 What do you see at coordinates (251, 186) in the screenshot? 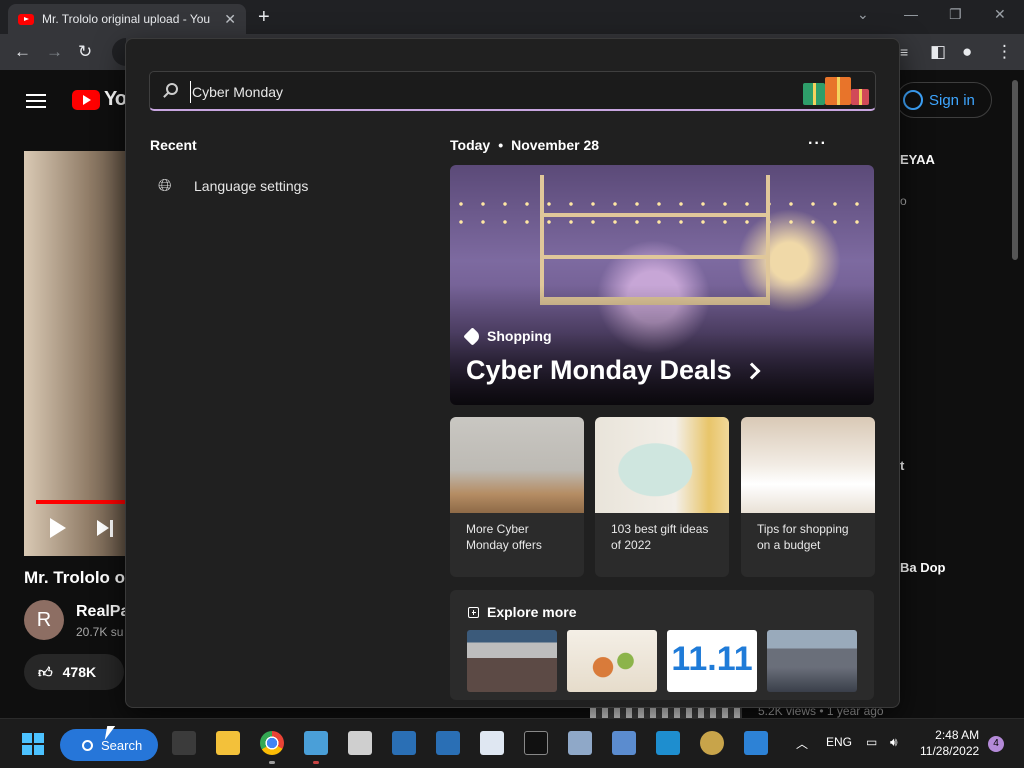
I see `recent-item-label: Language settings` at bounding box center [251, 186].